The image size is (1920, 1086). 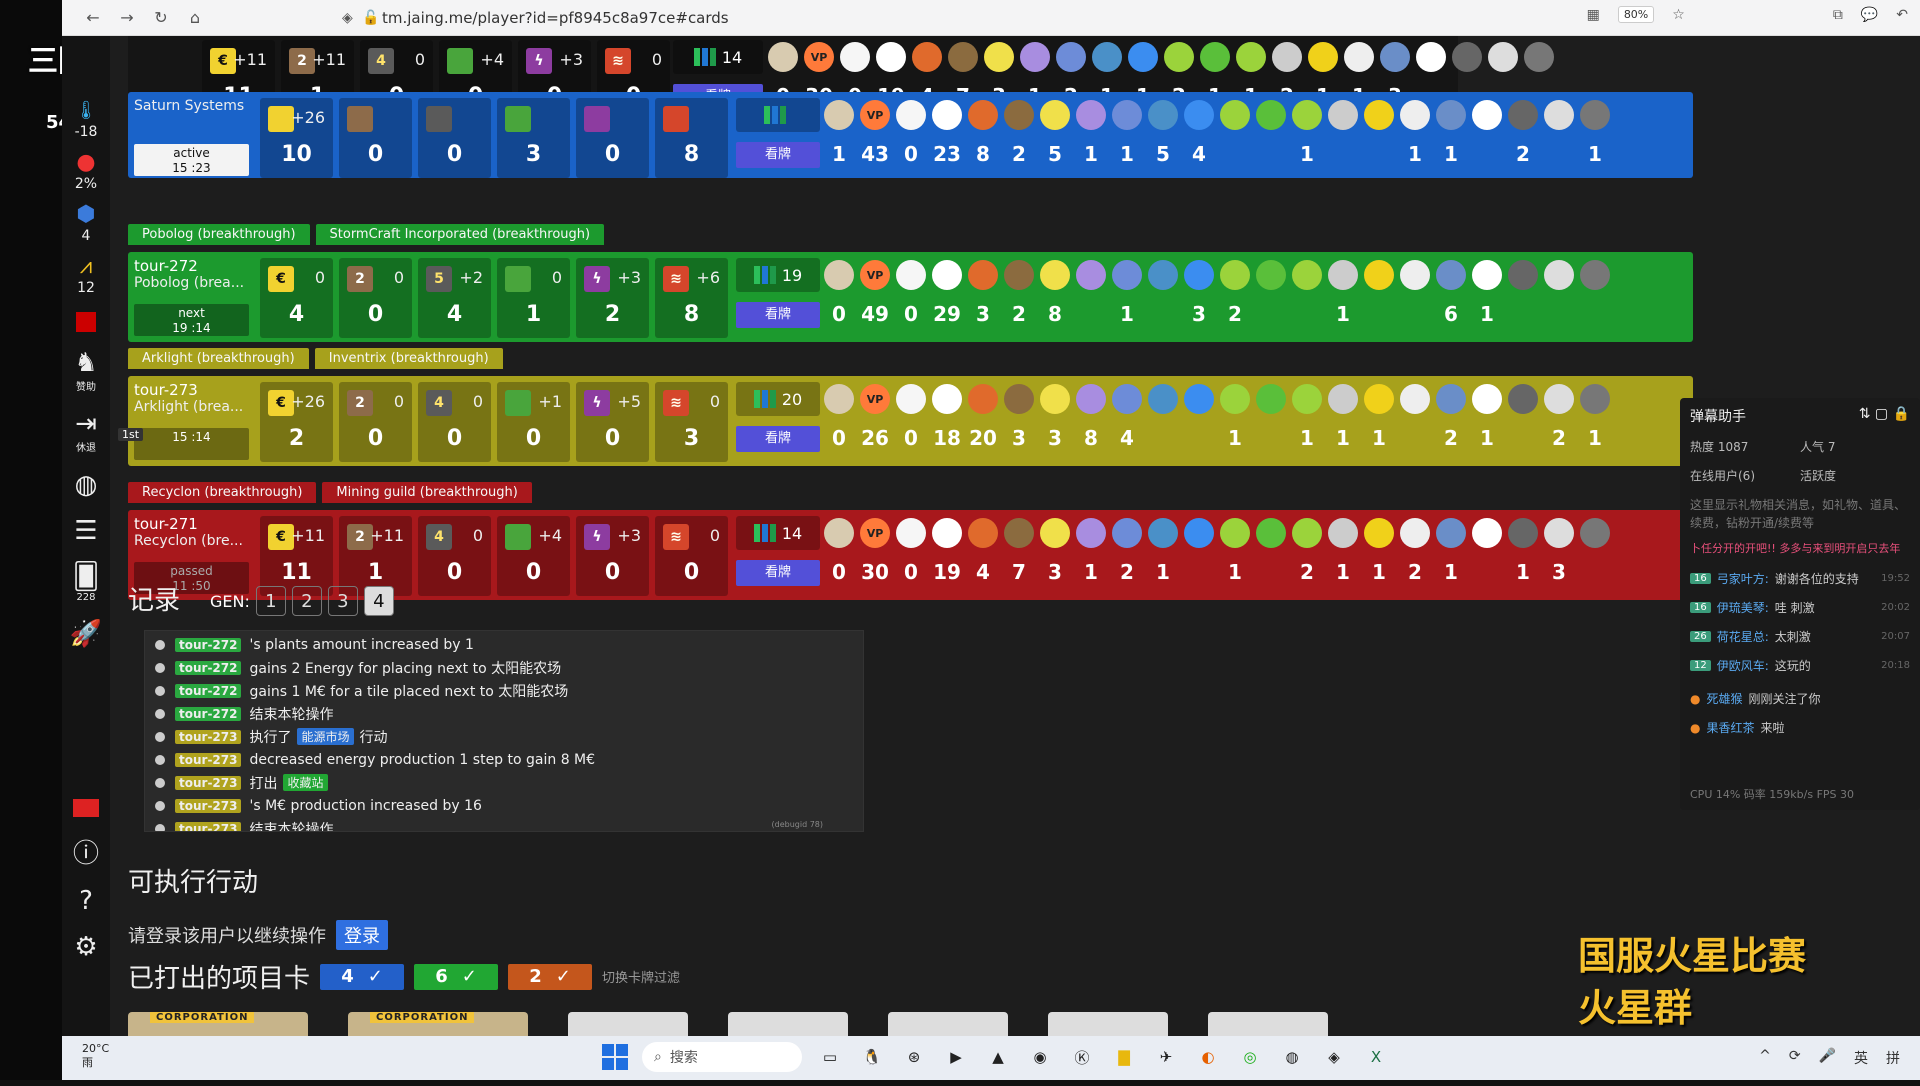 I want to click on danmu-user: 弓家叶方:, so click(x=1743, y=578).